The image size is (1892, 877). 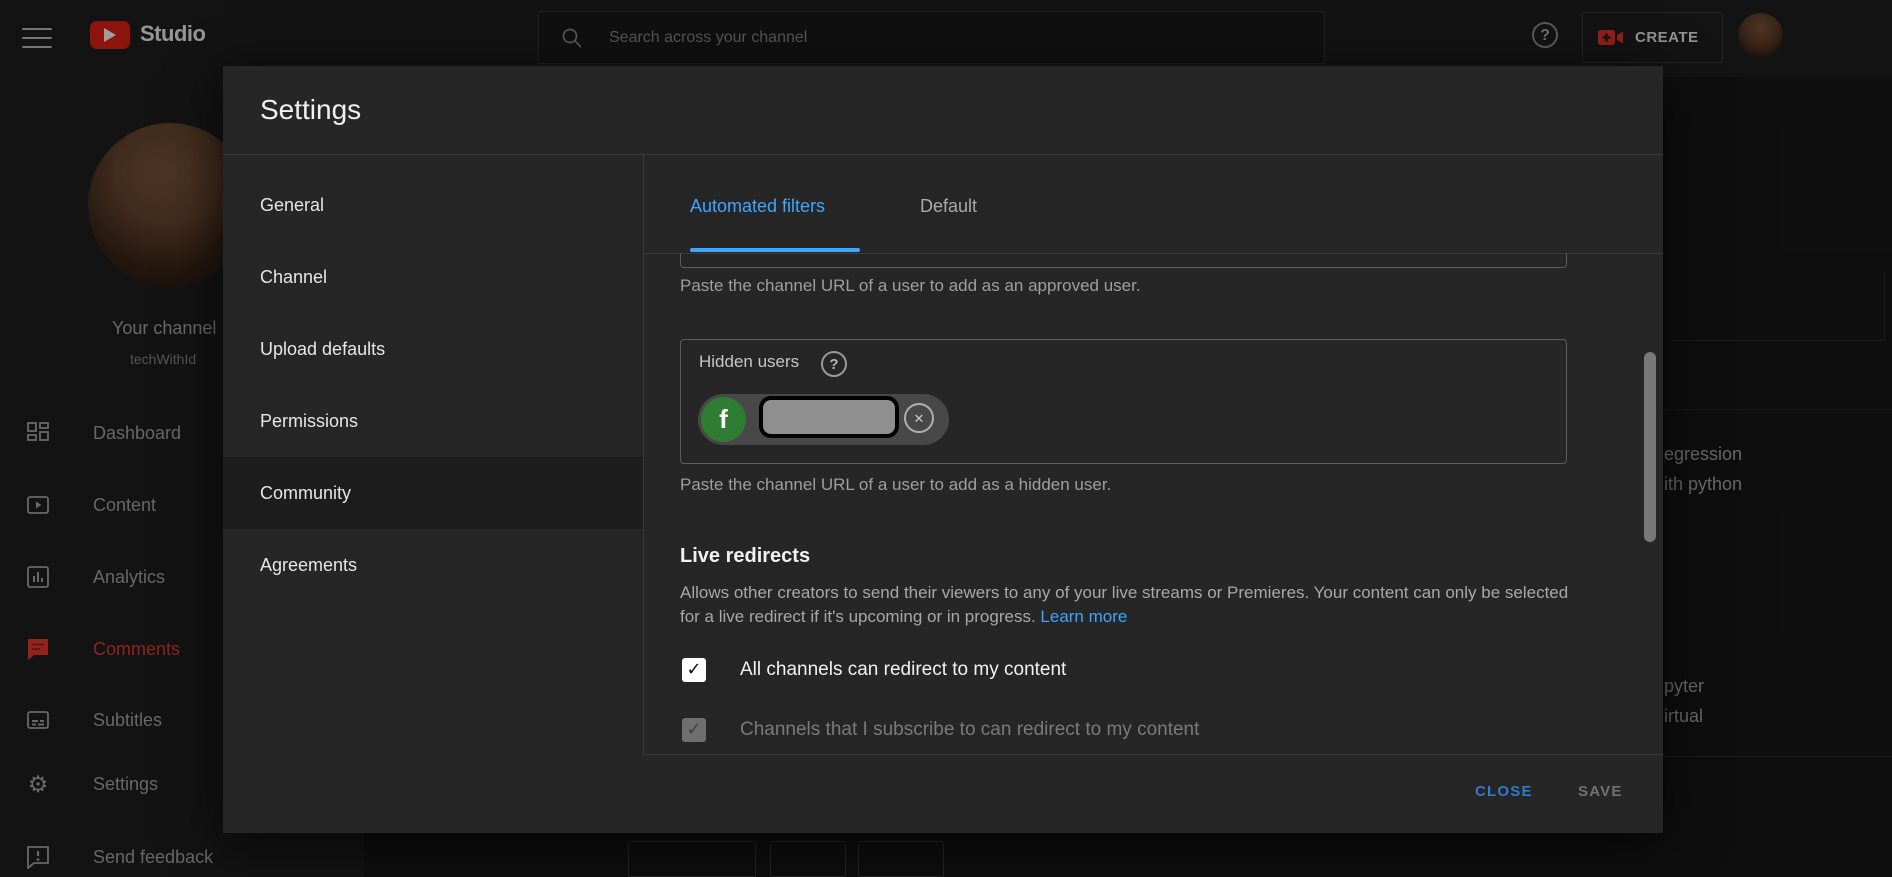 I want to click on dialog-header-divider, so click(x=943, y=154).